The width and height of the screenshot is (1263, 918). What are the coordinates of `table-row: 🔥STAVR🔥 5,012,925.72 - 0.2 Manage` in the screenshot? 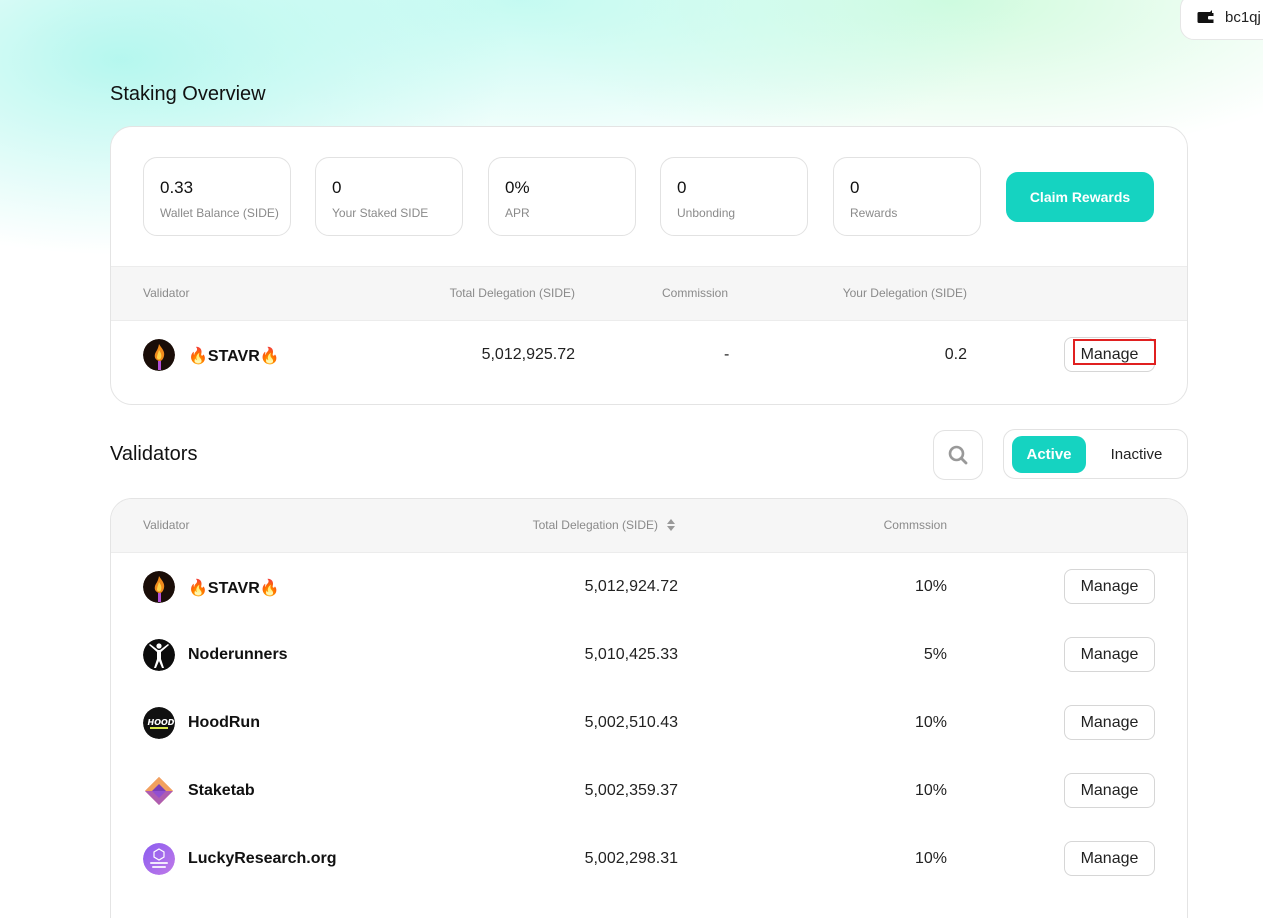 It's located at (649, 355).